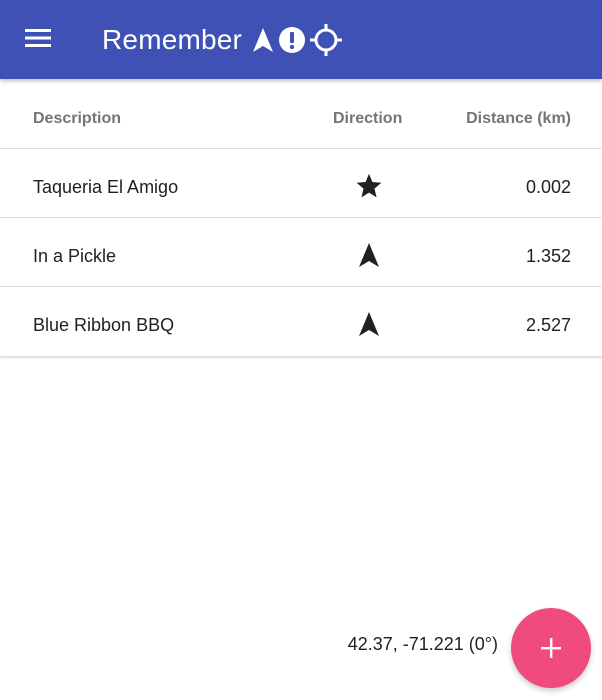 The image size is (602, 700). What do you see at coordinates (367, 113) in the screenshot?
I see `column-header-direction: Direction` at bounding box center [367, 113].